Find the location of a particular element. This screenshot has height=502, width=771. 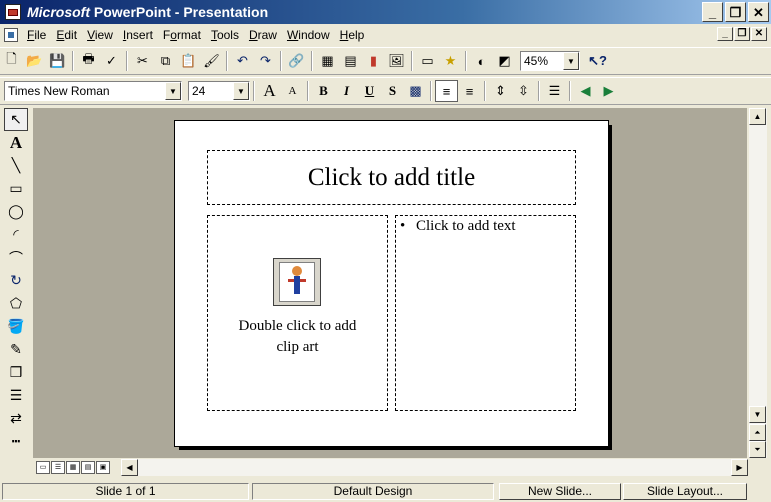

previous-slide-icon: ⏶ is located at coordinates (757, 432).